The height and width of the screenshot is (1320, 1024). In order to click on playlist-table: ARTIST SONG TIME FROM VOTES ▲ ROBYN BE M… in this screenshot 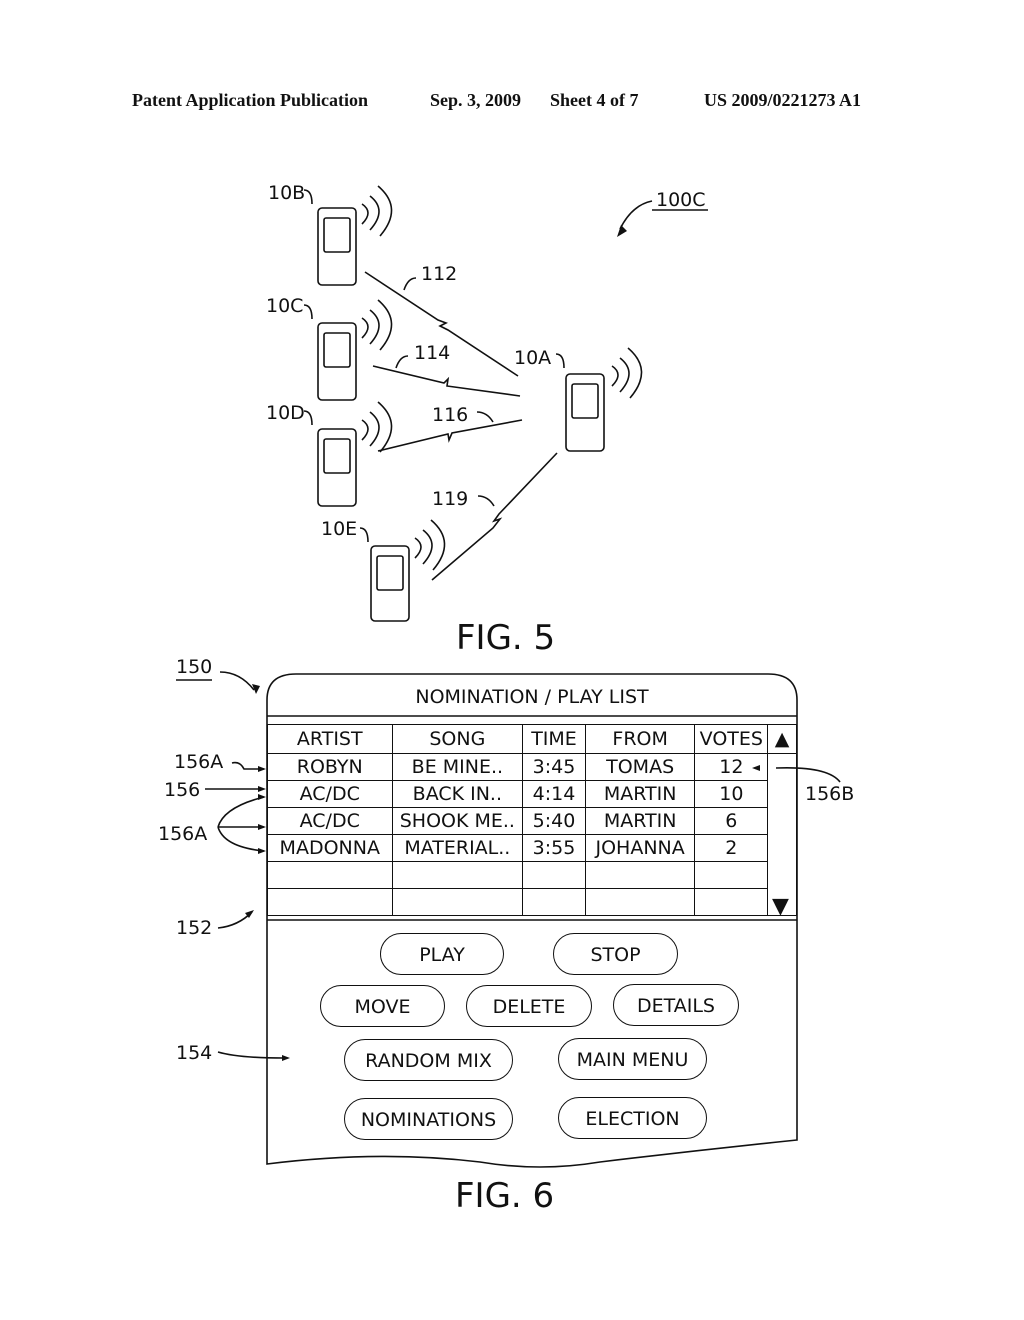, I will do `click(532, 820)`.